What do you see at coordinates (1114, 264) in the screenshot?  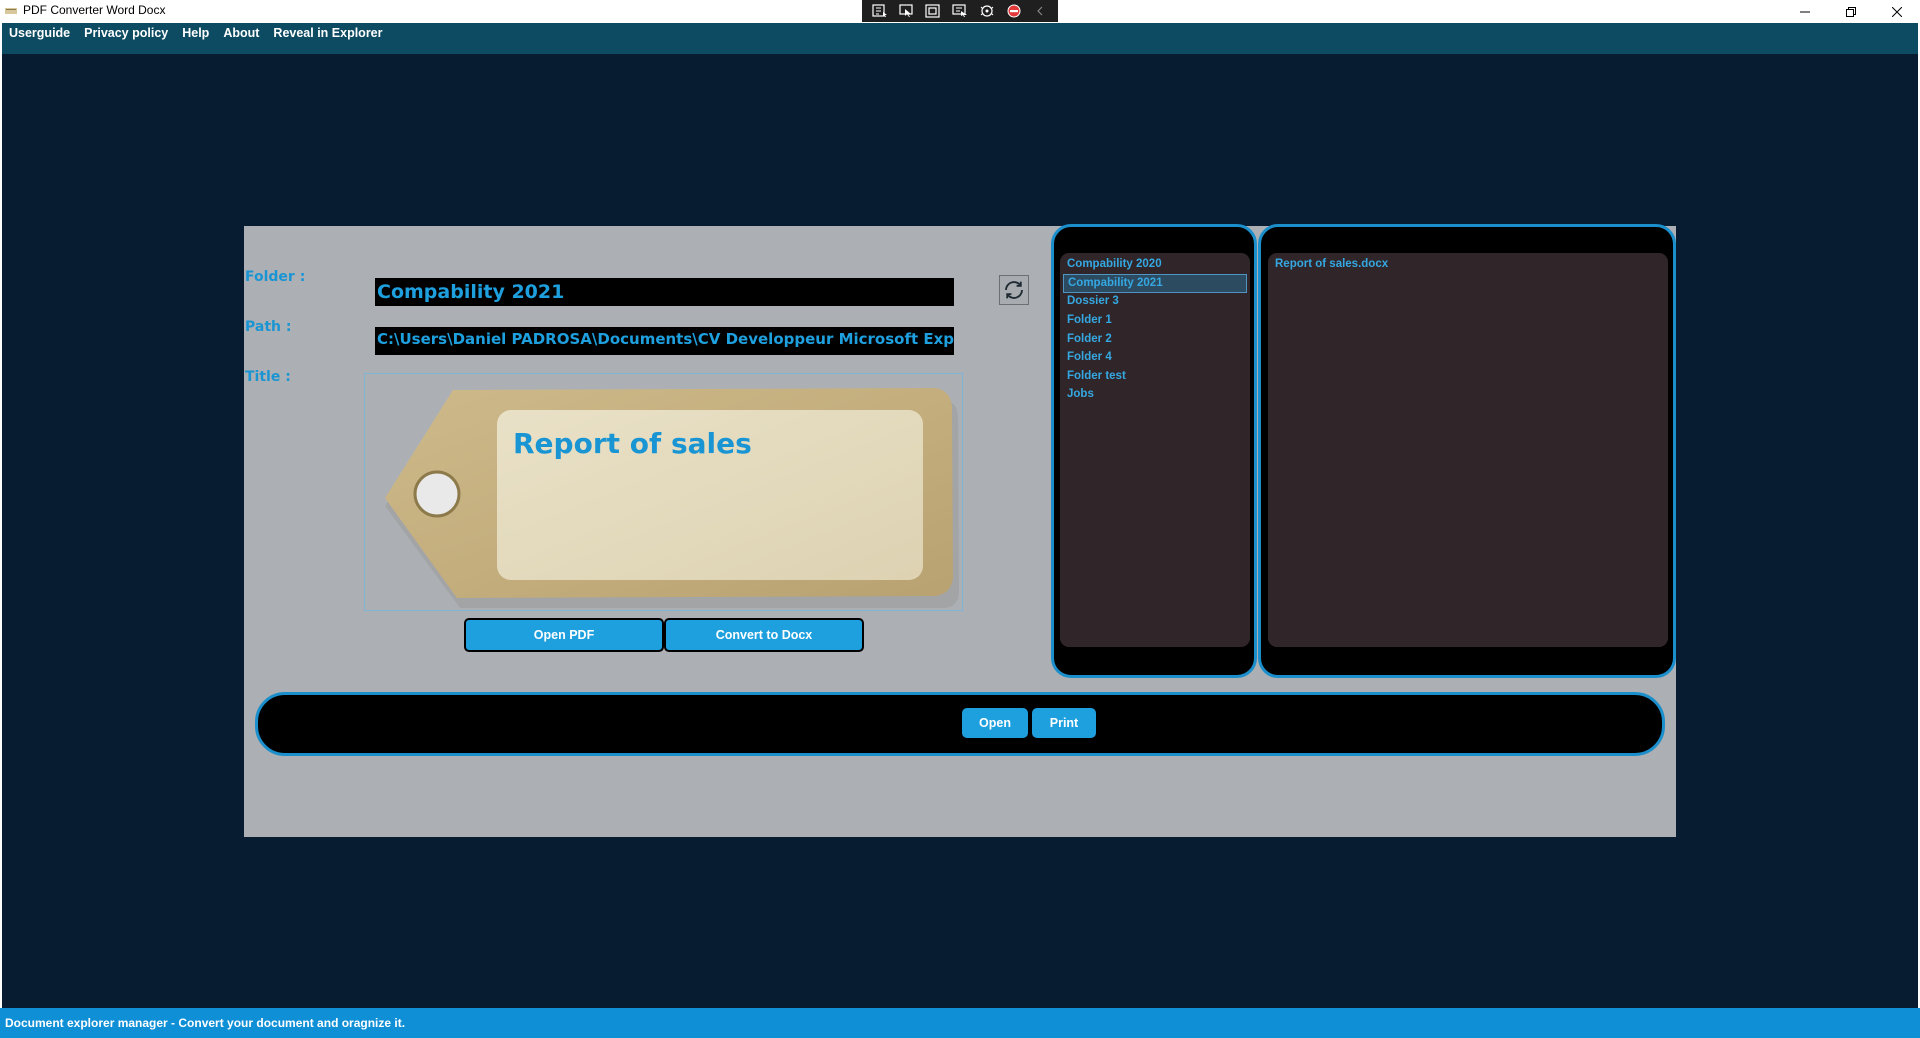 I see `folder-item: Compability 2020` at bounding box center [1114, 264].